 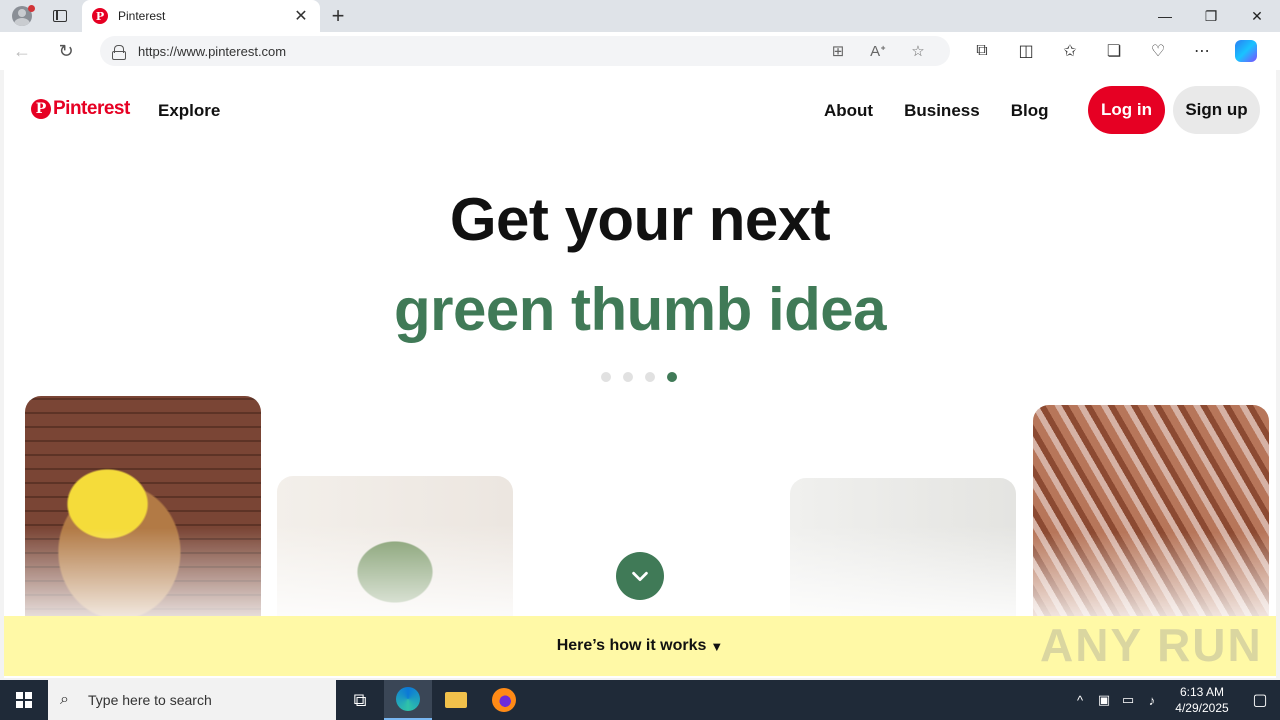 What do you see at coordinates (360, 700) in the screenshot?
I see `task-view-button: ⧉` at bounding box center [360, 700].